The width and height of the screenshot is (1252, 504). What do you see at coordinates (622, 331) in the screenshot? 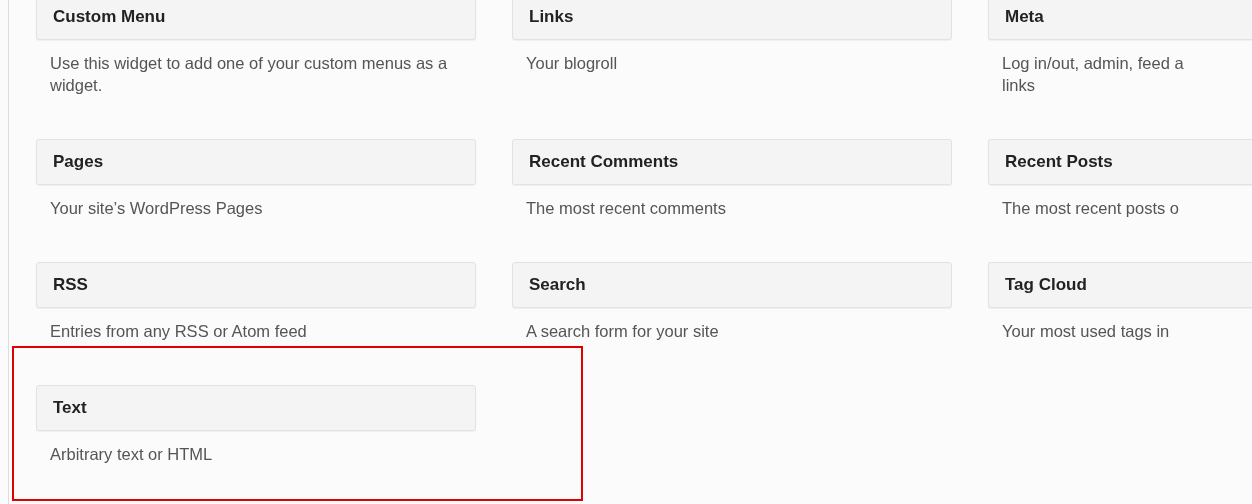
I see `widget-description: A search form for your site` at bounding box center [622, 331].